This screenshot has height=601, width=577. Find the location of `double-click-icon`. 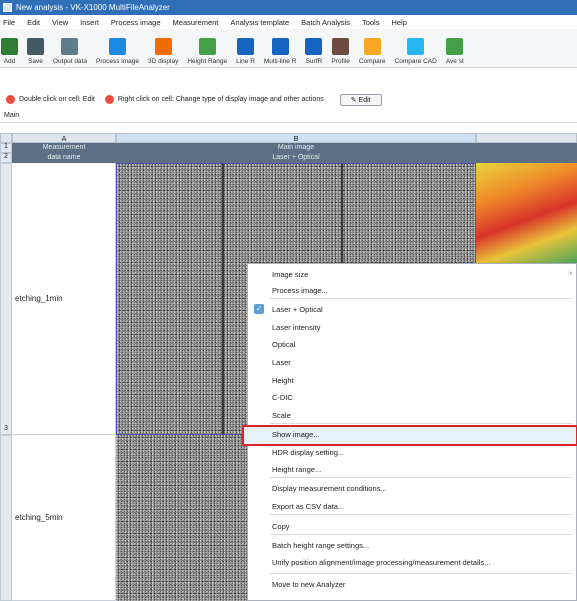

double-click-icon is located at coordinates (10, 99).